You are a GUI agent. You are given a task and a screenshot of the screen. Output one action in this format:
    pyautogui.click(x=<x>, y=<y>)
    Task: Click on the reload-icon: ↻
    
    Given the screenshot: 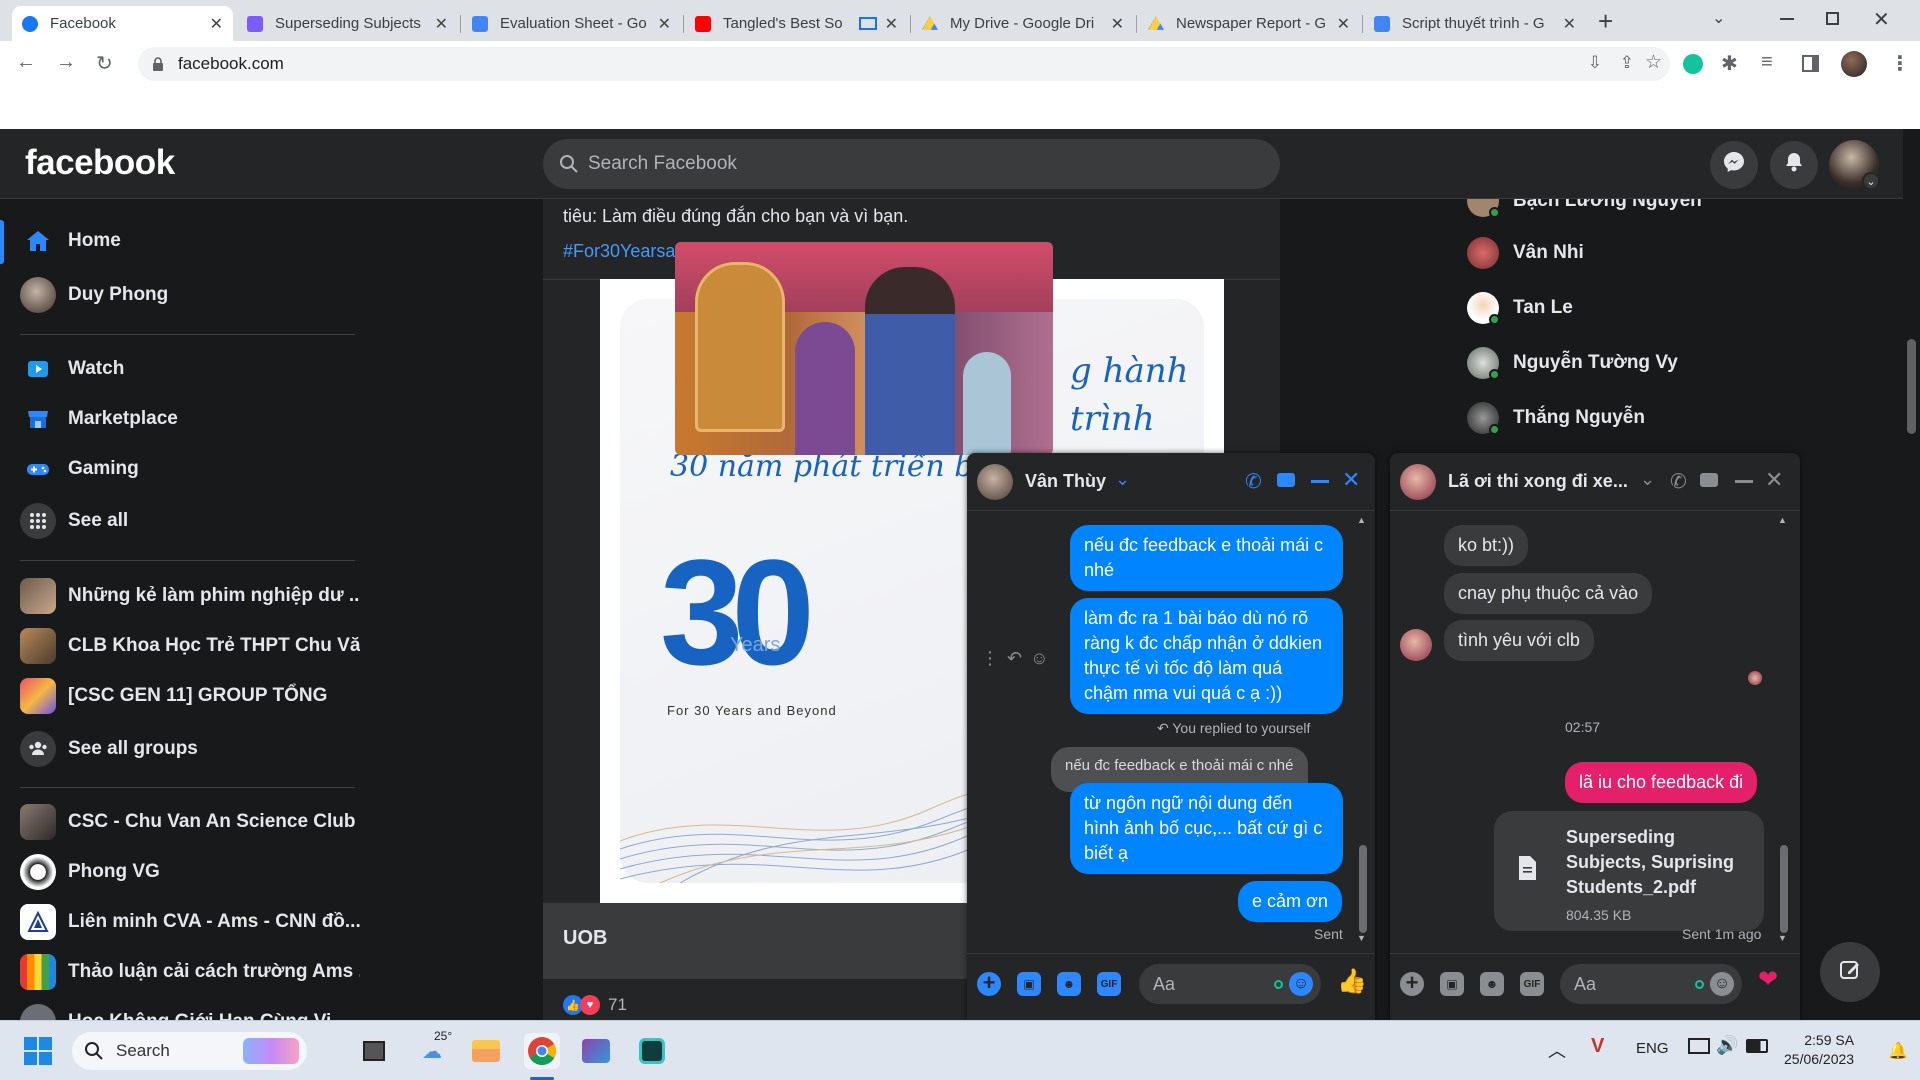 What is the action you would take?
    pyautogui.click(x=104, y=63)
    